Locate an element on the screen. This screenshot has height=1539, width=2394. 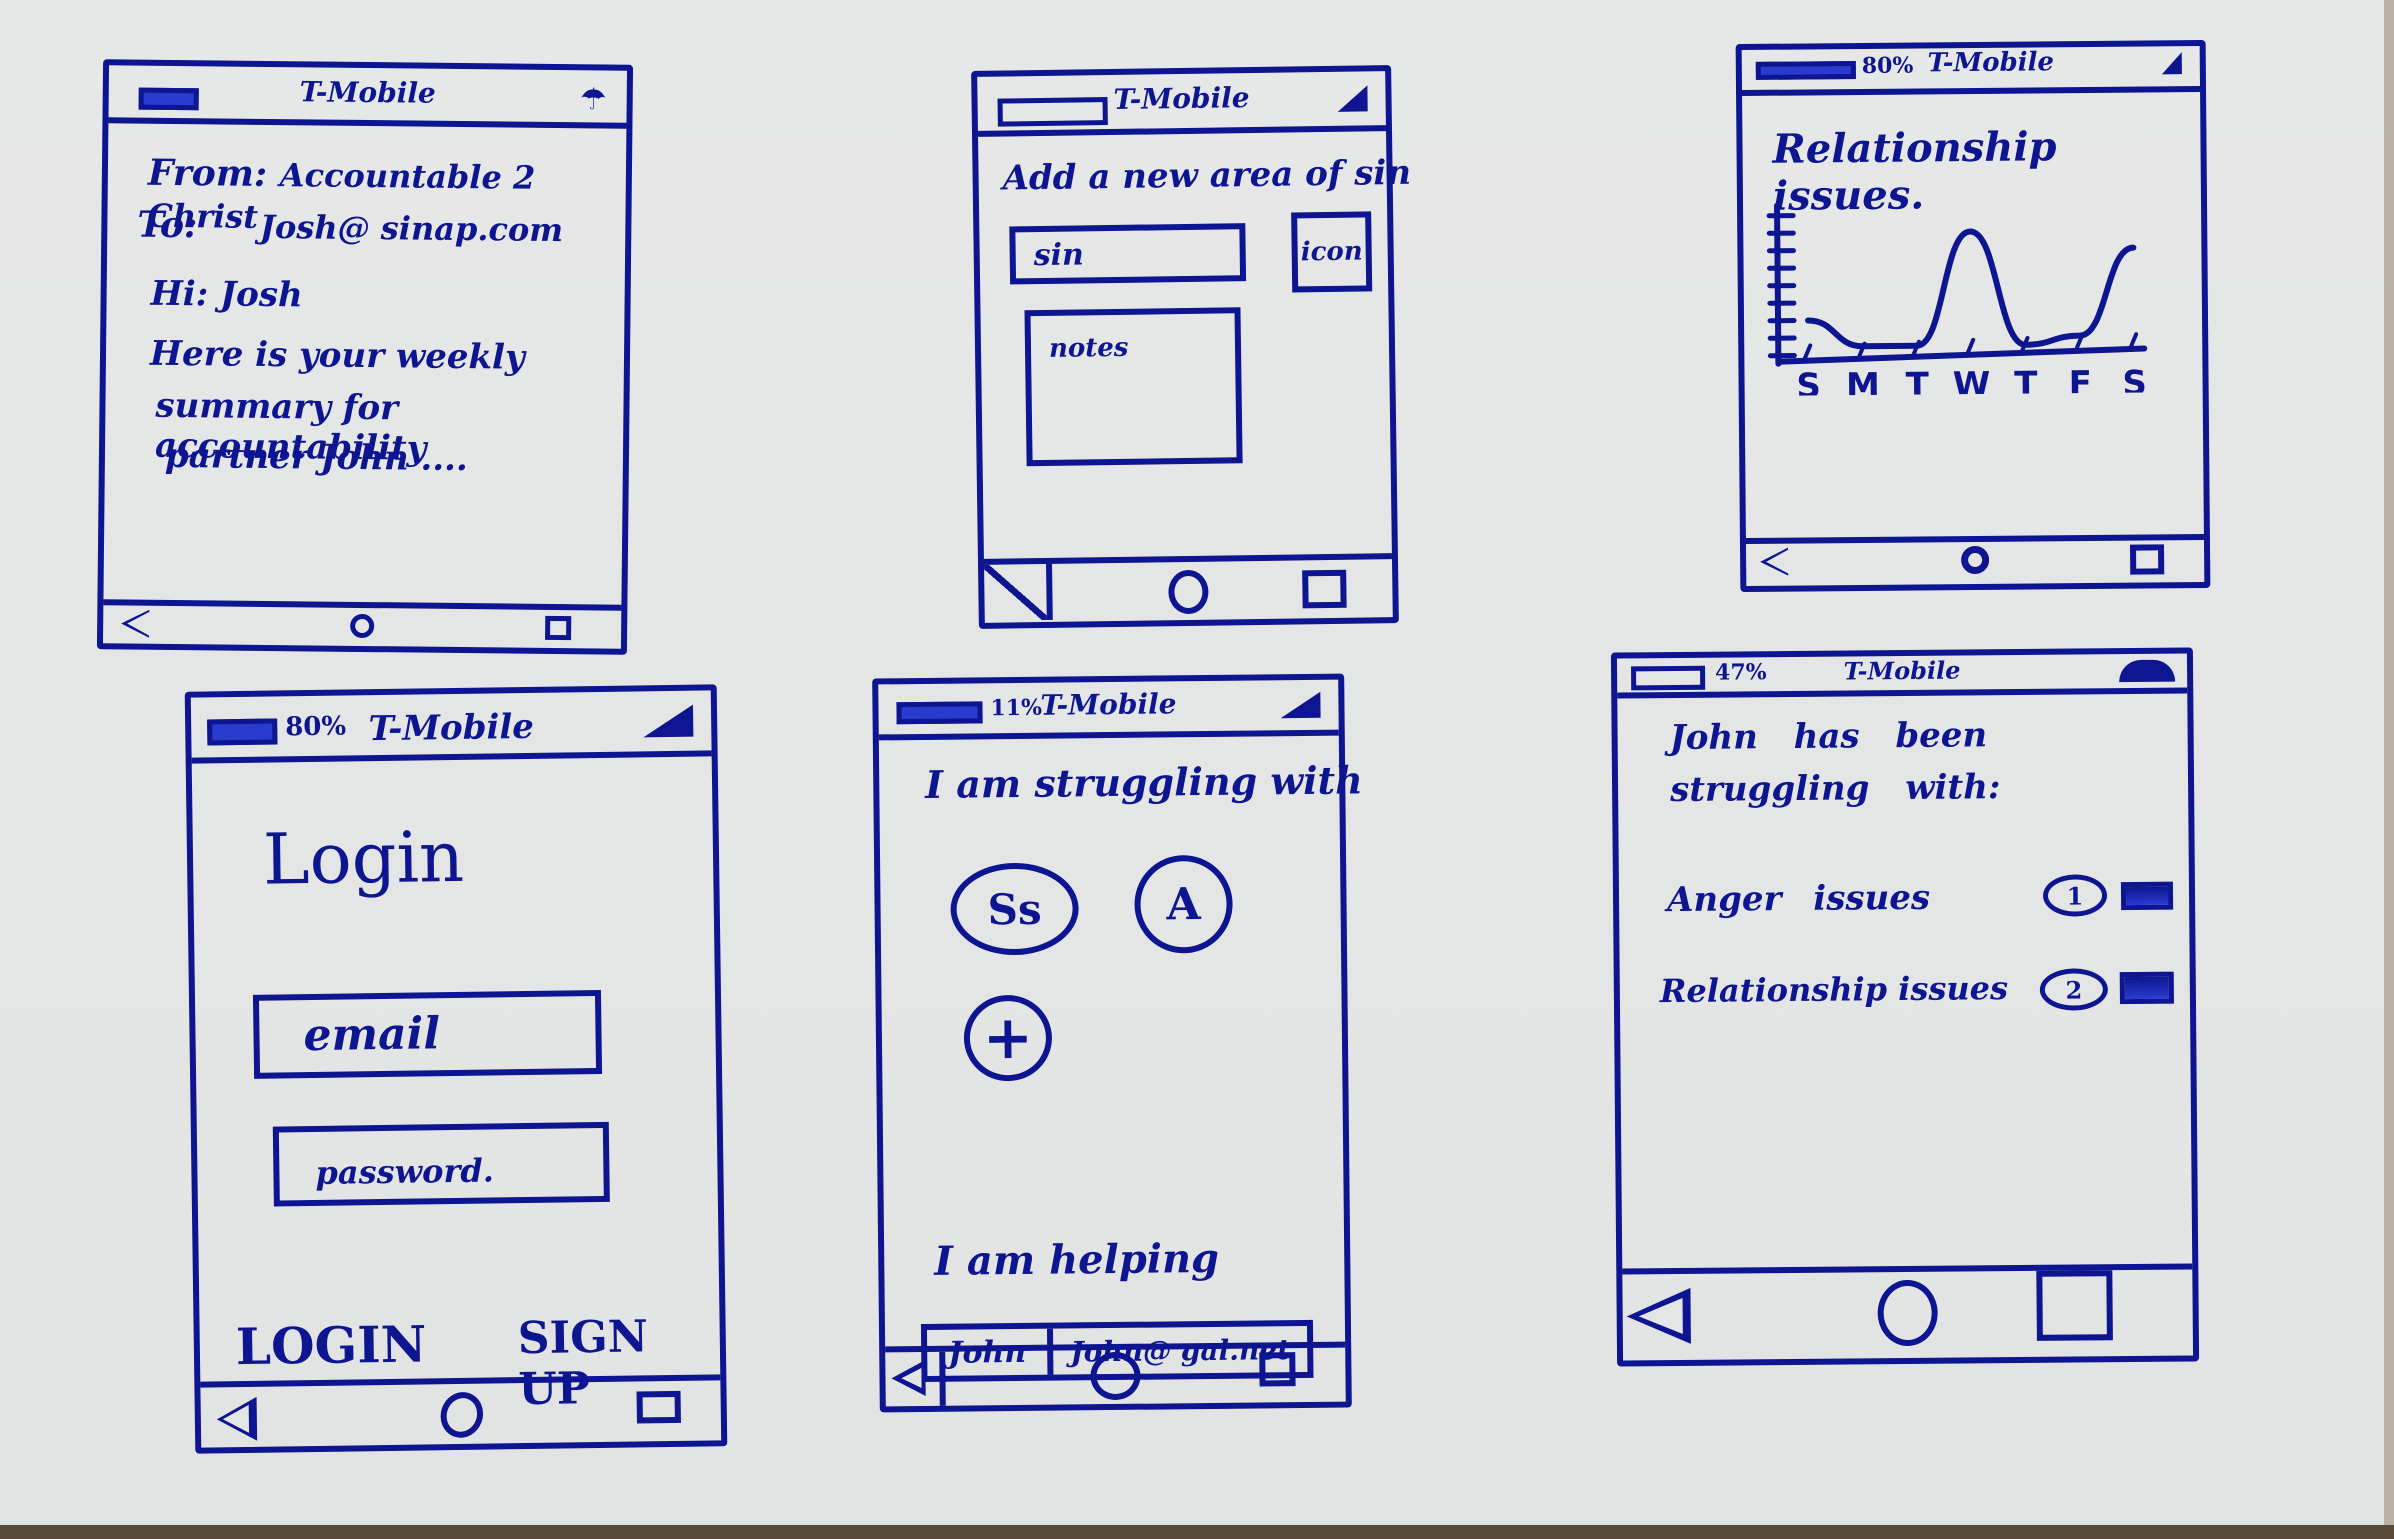
area-anger-button: A is located at coordinates (1184, 904).